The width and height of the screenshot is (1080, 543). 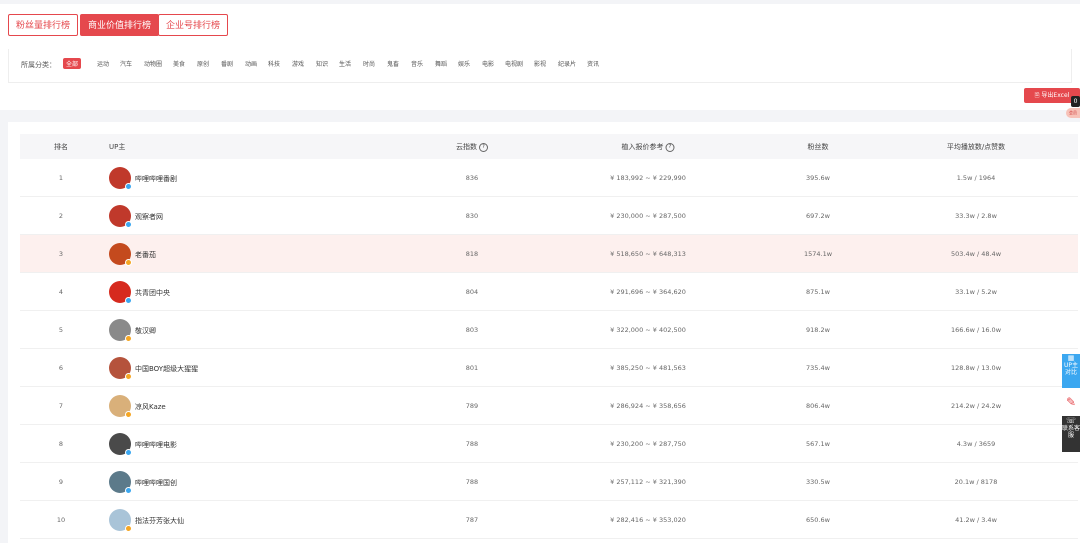 I want to click on price-cell: ¥ 291,696 ~ ¥ 364,620, so click(x=648, y=292).